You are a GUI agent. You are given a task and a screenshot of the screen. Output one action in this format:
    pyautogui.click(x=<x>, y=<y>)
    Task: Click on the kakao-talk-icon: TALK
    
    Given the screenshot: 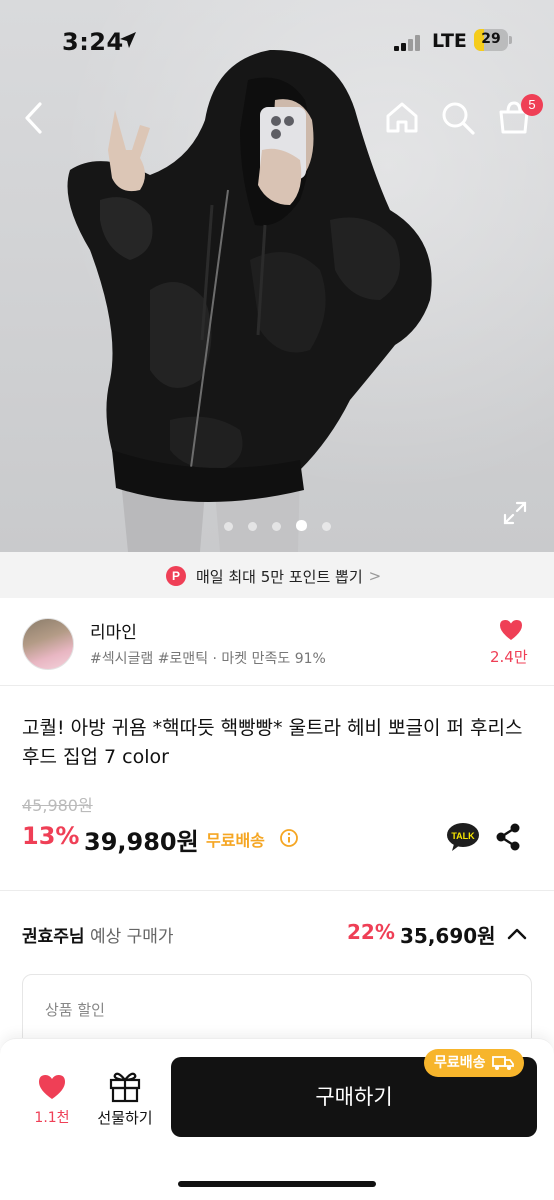 What is the action you would take?
    pyautogui.click(x=463, y=837)
    